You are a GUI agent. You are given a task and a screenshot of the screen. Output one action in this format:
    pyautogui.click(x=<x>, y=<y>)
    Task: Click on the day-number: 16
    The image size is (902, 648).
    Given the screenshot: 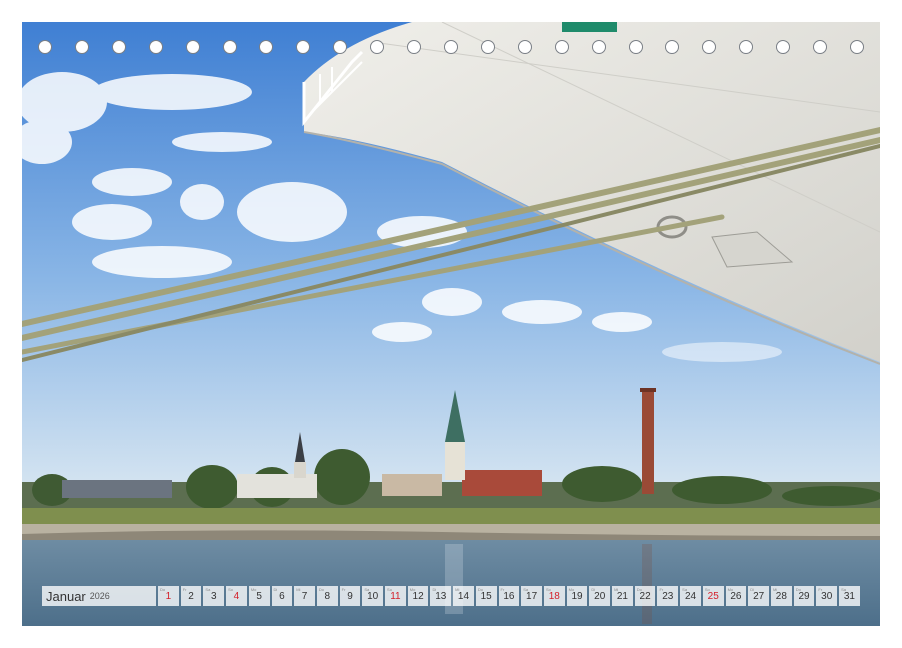 What is the action you would take?
    pyautogui.click(x=509, y=596)
    